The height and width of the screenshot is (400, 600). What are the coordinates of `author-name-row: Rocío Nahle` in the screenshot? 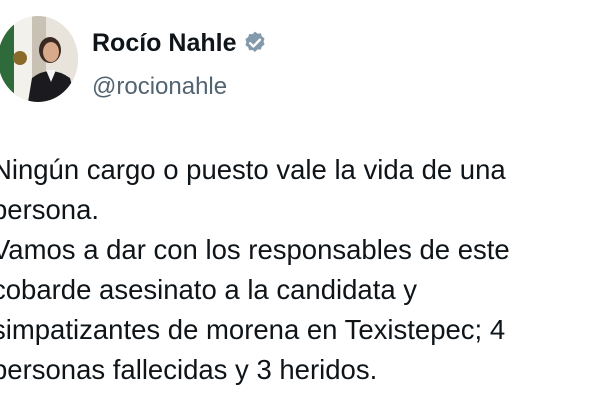 It's located at (180, 43).